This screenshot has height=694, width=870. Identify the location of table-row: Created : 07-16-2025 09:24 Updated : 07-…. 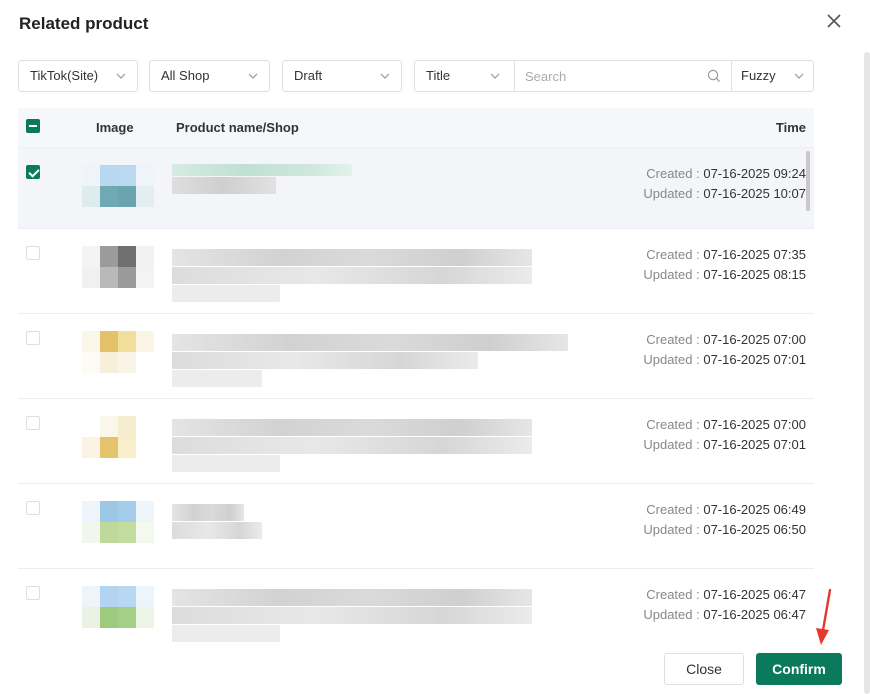
(416, 188).